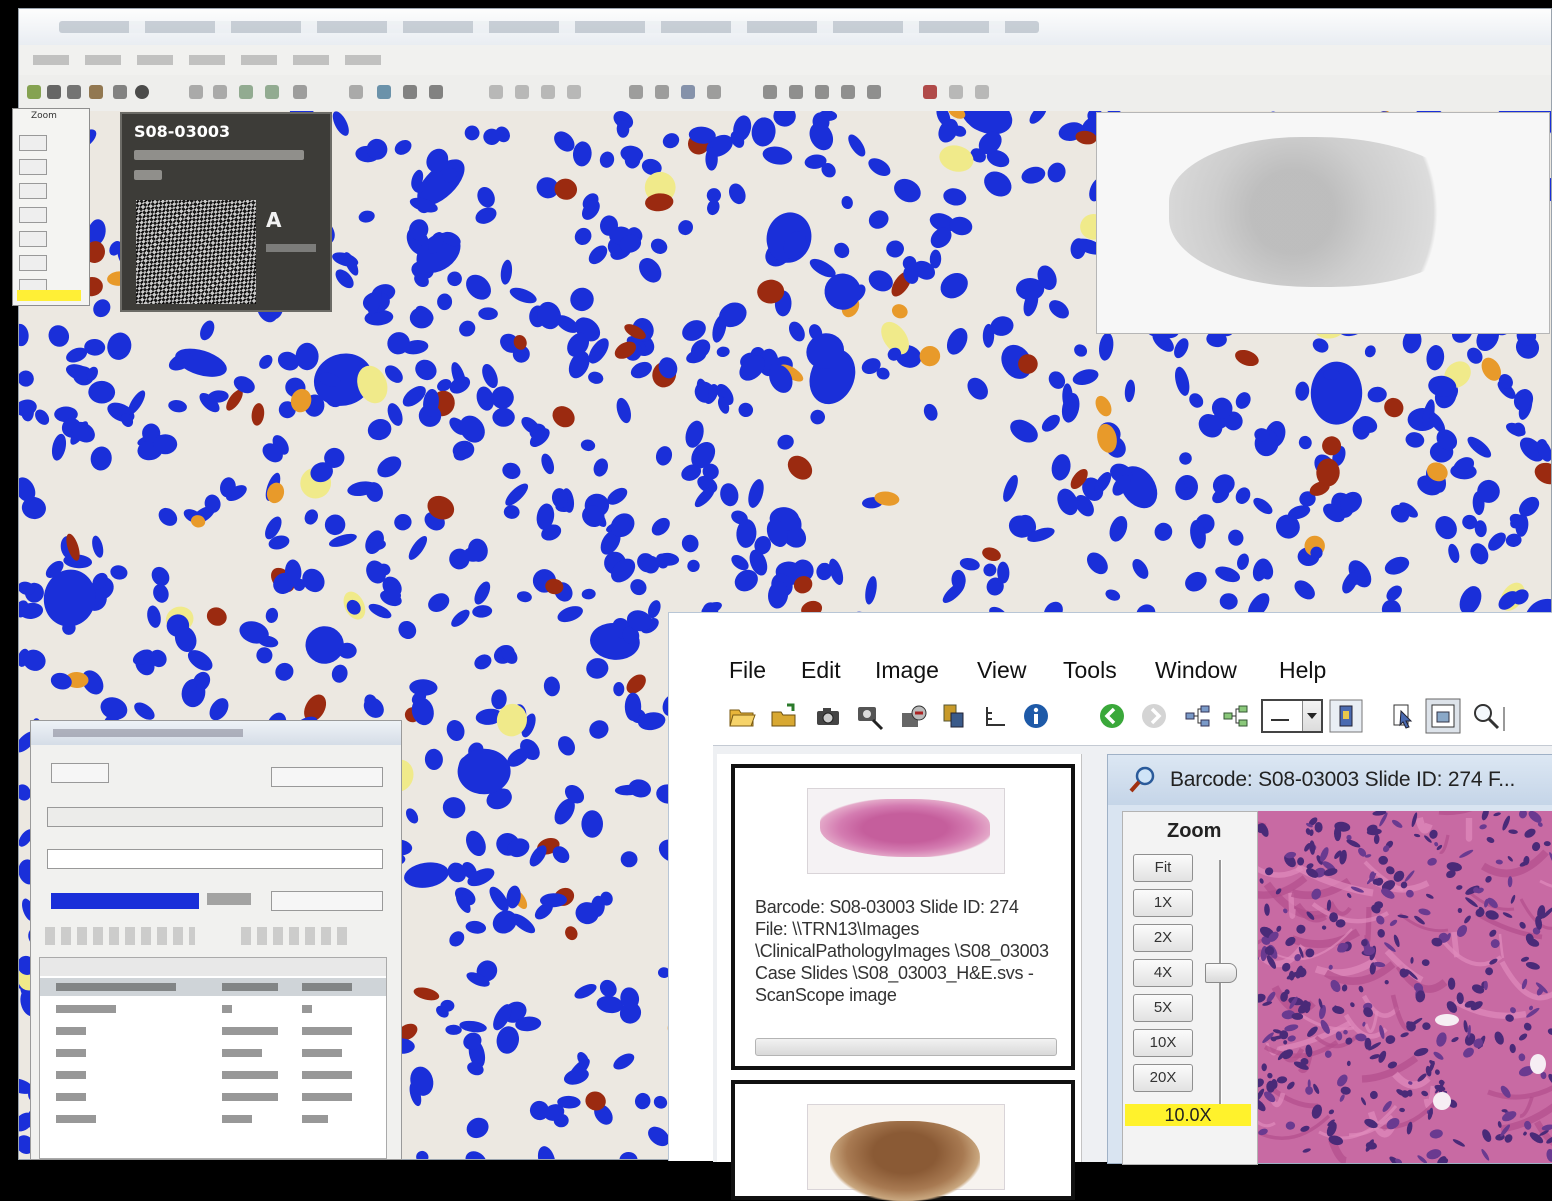  Describe the element at coordinates (1302, 670) in the screenshot. I see `menu-help: Help` at that location.